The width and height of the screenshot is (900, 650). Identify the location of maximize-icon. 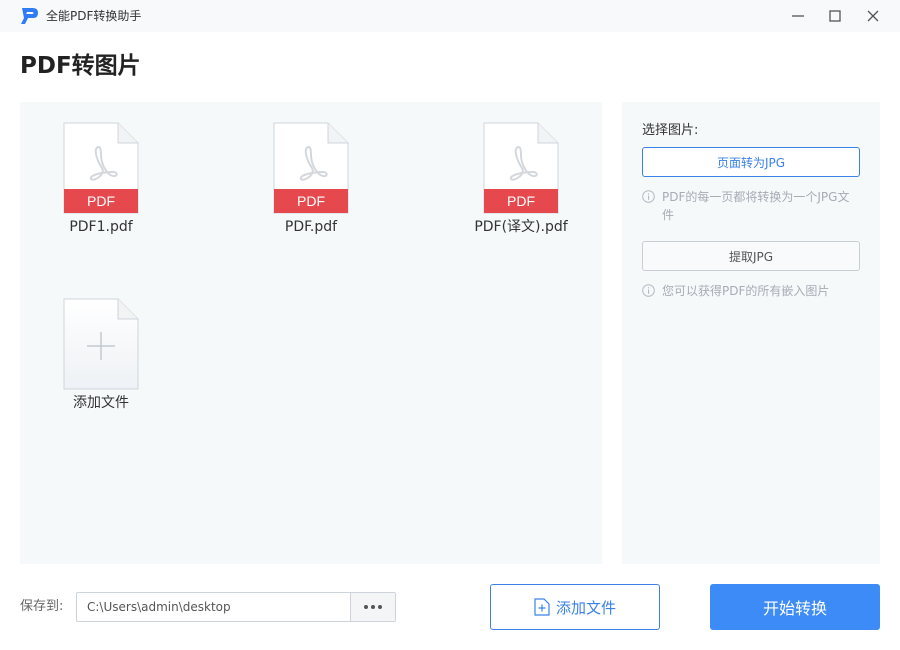
(835, 16).